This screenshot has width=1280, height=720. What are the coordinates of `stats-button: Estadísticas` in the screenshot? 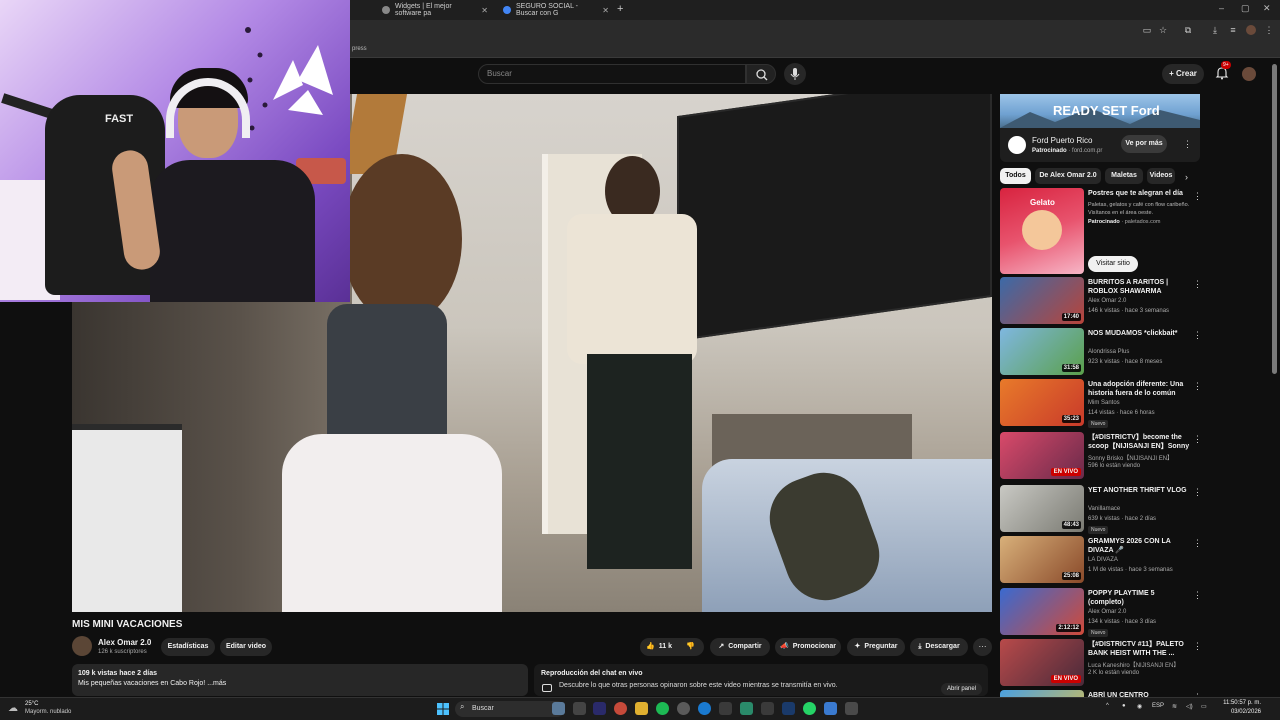 It's located at (188, 647).